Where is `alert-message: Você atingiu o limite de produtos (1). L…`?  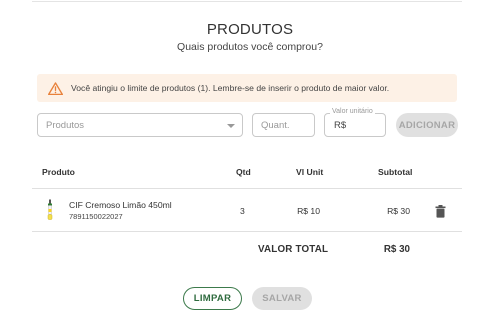
alert-message: Você atingiu o limite de produtos (1). L… is located at coordinates (230, 88).